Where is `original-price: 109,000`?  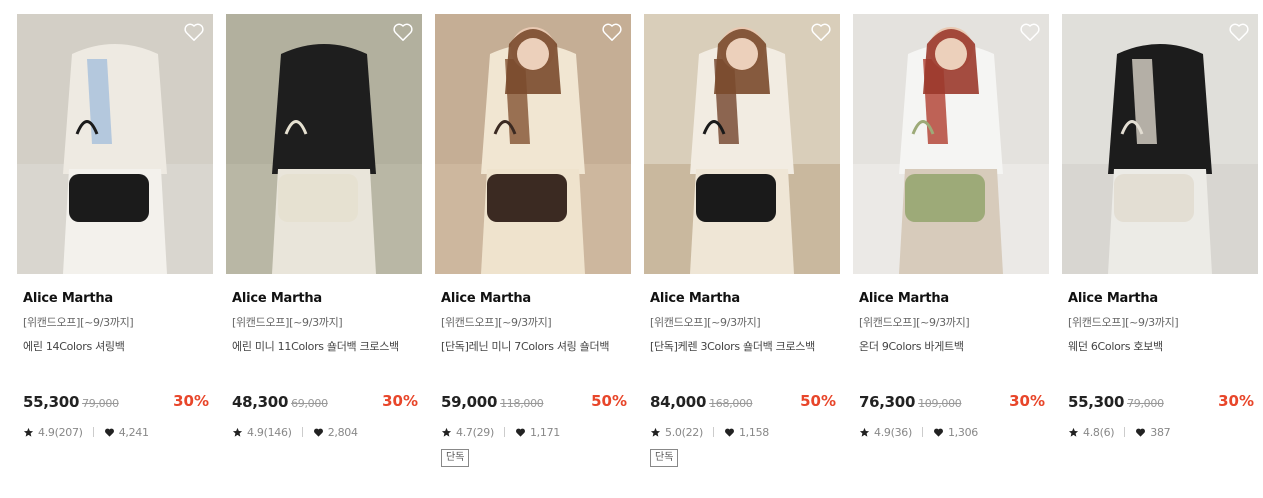
original-price: 109,000 is located at coordinates (940, 403).